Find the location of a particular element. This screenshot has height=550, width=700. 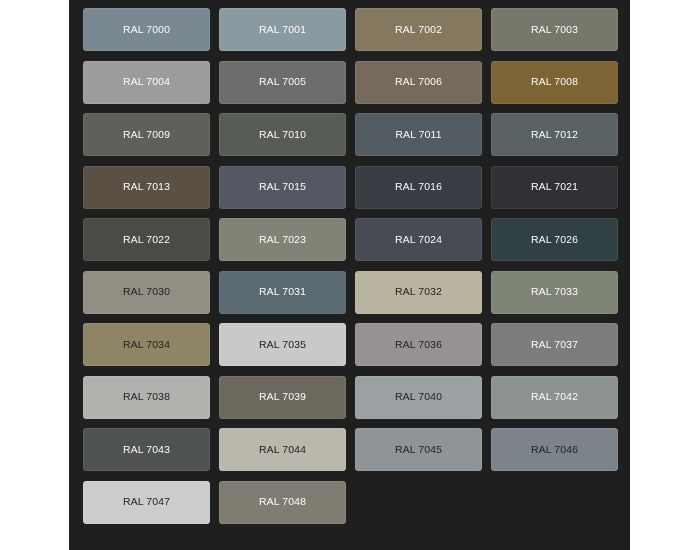

swatch-label: RAL 7043 is located at coordinates (146, 449).